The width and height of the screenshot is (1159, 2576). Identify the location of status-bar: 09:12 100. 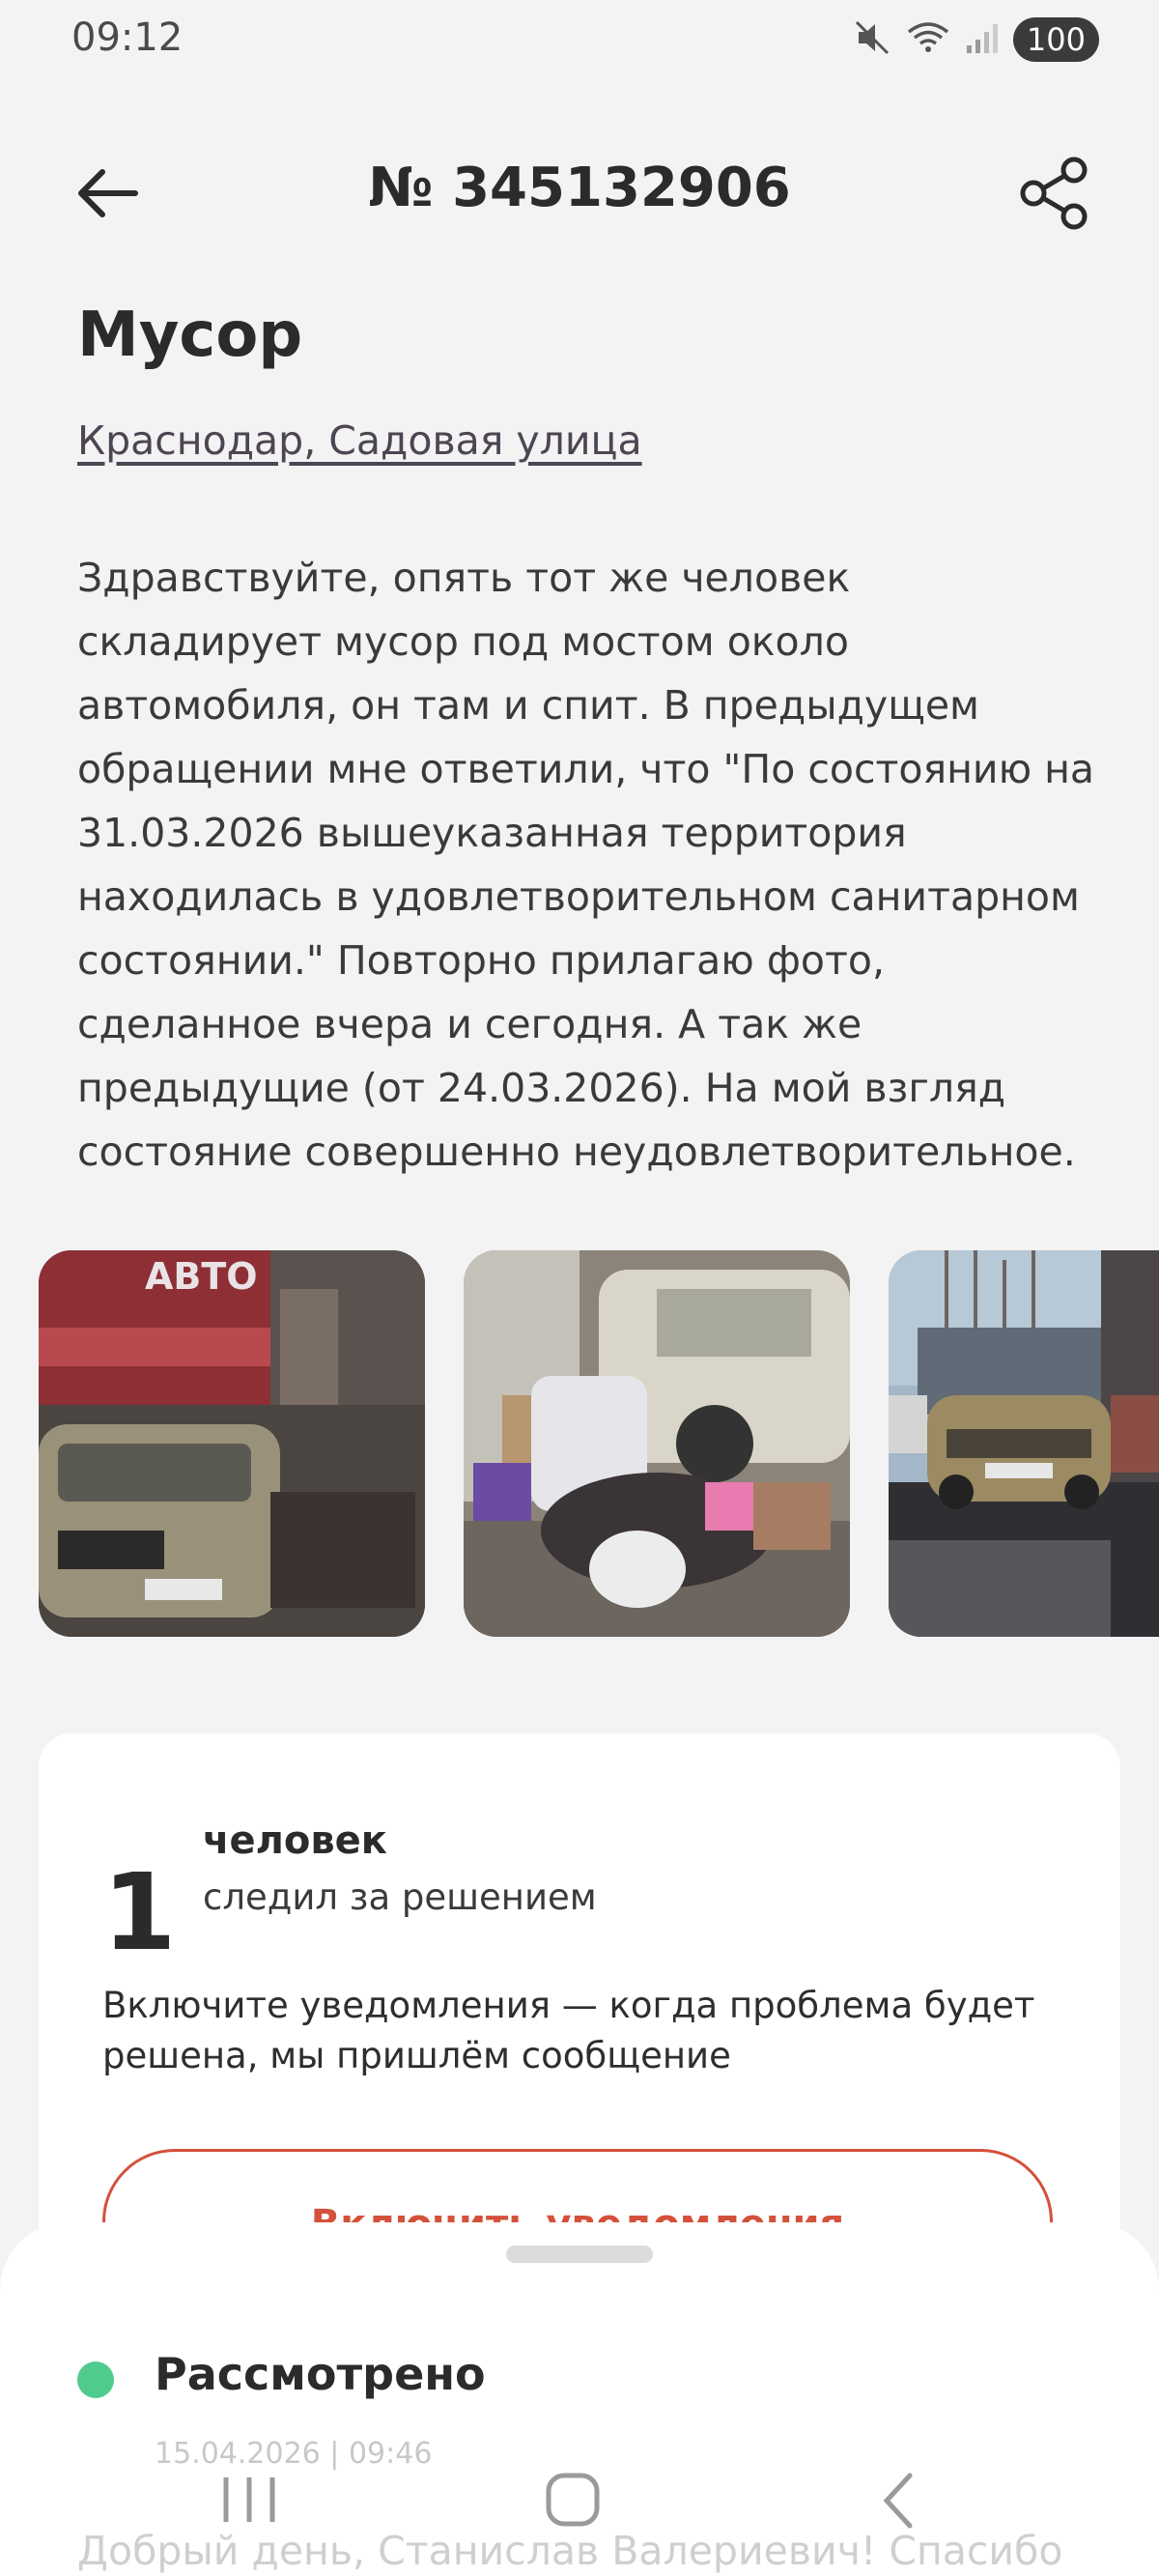
(579, 41).